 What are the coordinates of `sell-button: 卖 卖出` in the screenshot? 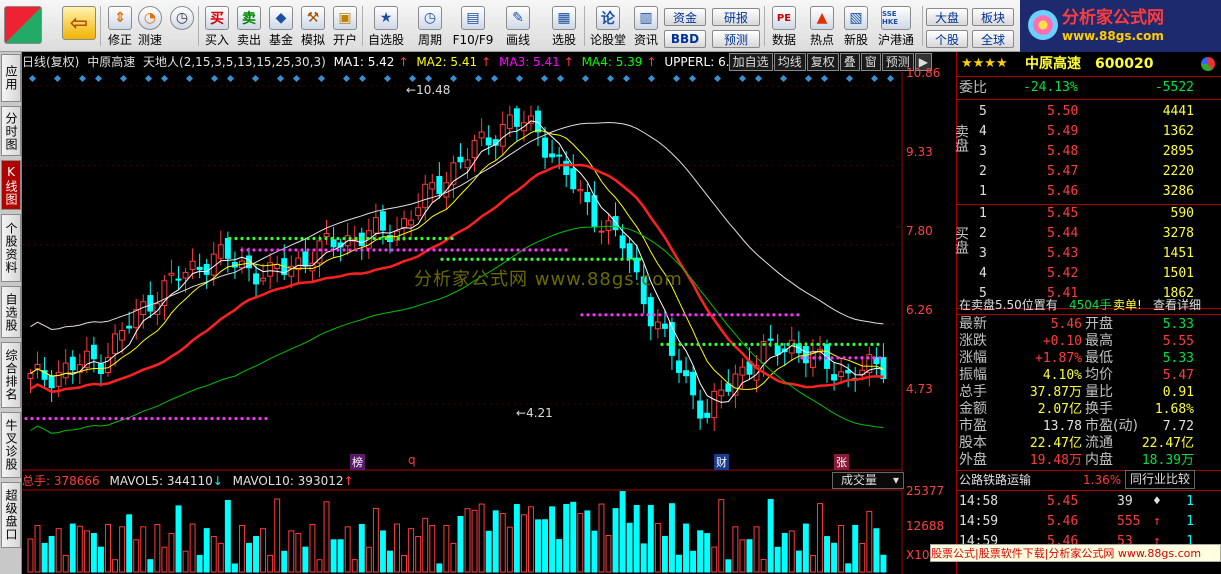 It's located at (249, 27).